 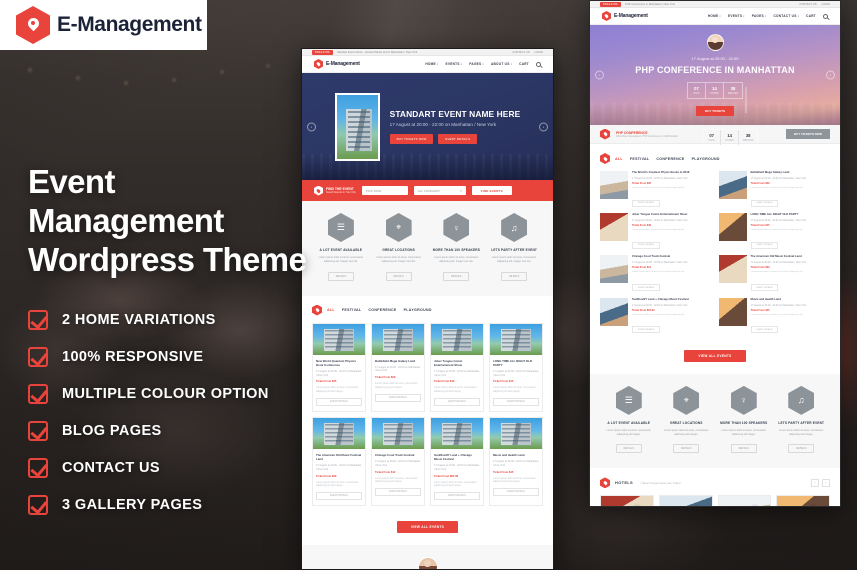 What do you see at coordinates (807, 134) in the screenshot?
I see `buy-tickets-now-button: BUY TICKETS NOW` at bounding box center [807, 134].